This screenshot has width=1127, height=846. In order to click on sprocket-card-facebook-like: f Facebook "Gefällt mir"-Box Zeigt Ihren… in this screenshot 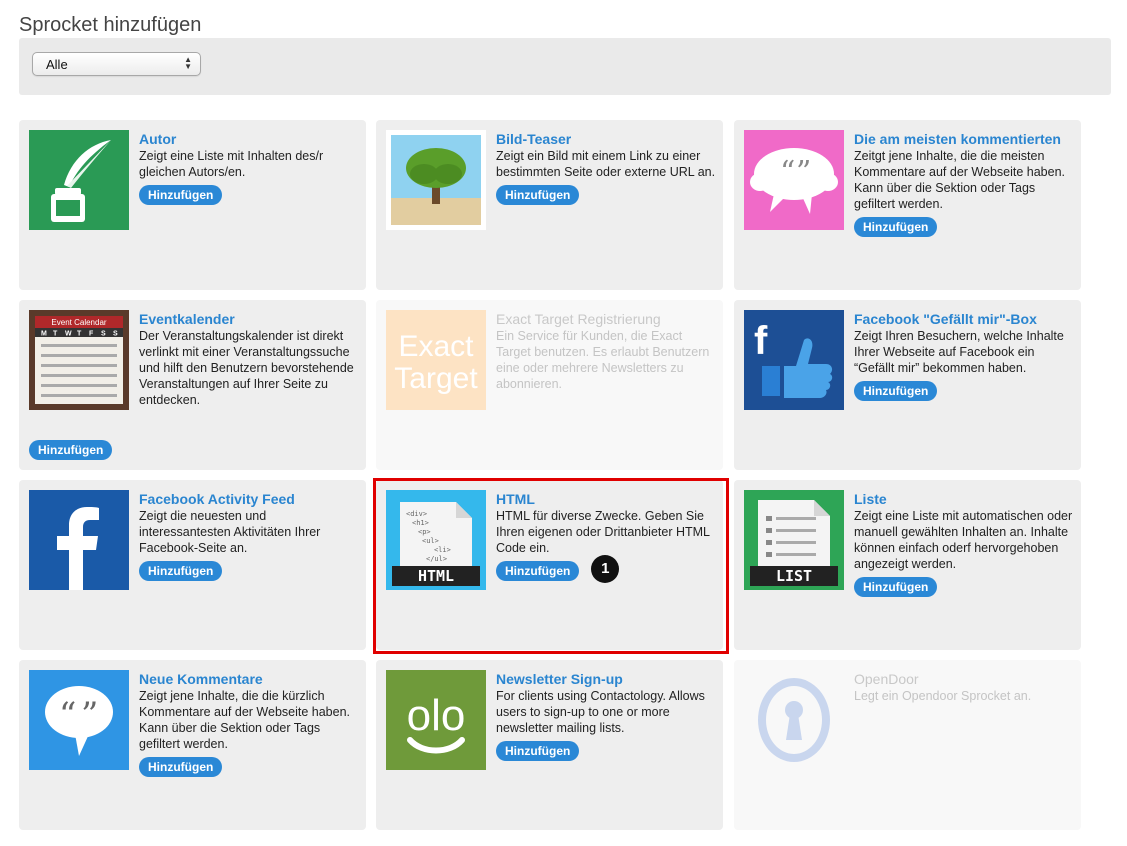, I will do `click(907, 385)`.